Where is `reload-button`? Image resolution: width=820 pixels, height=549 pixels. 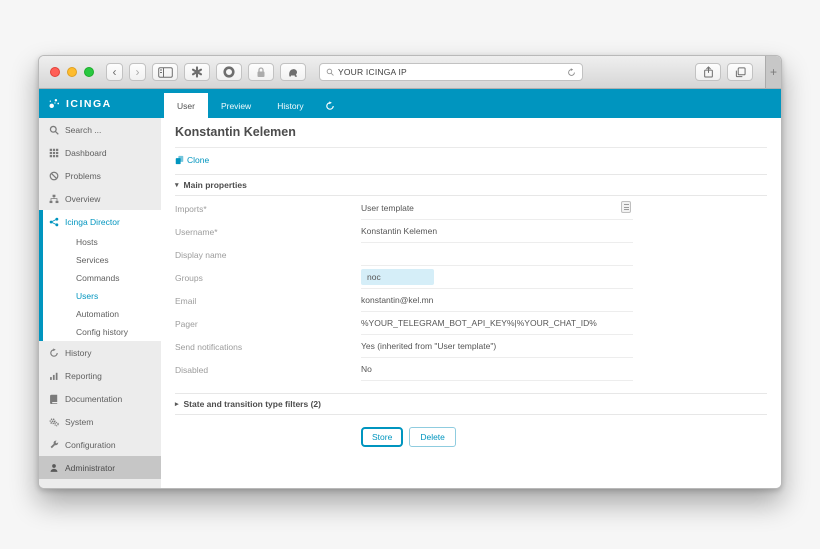 reload-button is located at coordinates (571, 72).